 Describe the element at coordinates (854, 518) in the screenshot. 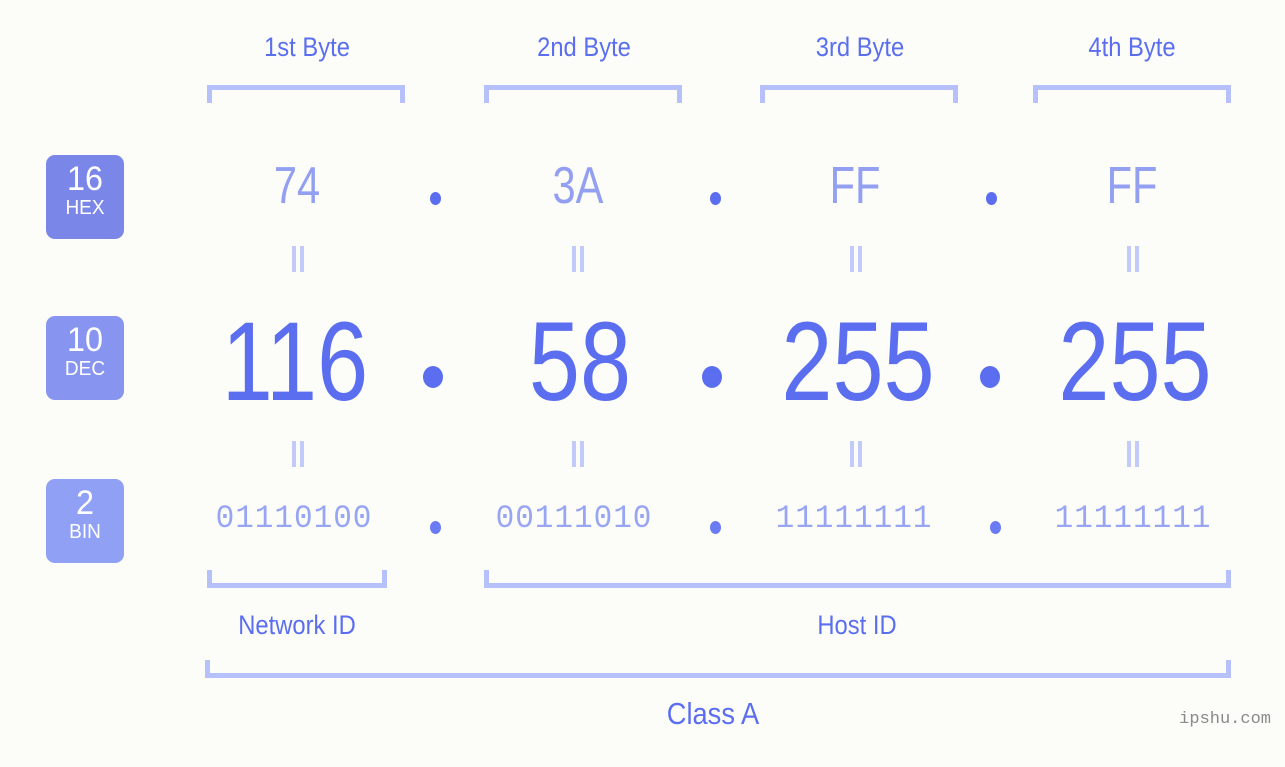

I see `bin-octet-3: 11111111` at that location.